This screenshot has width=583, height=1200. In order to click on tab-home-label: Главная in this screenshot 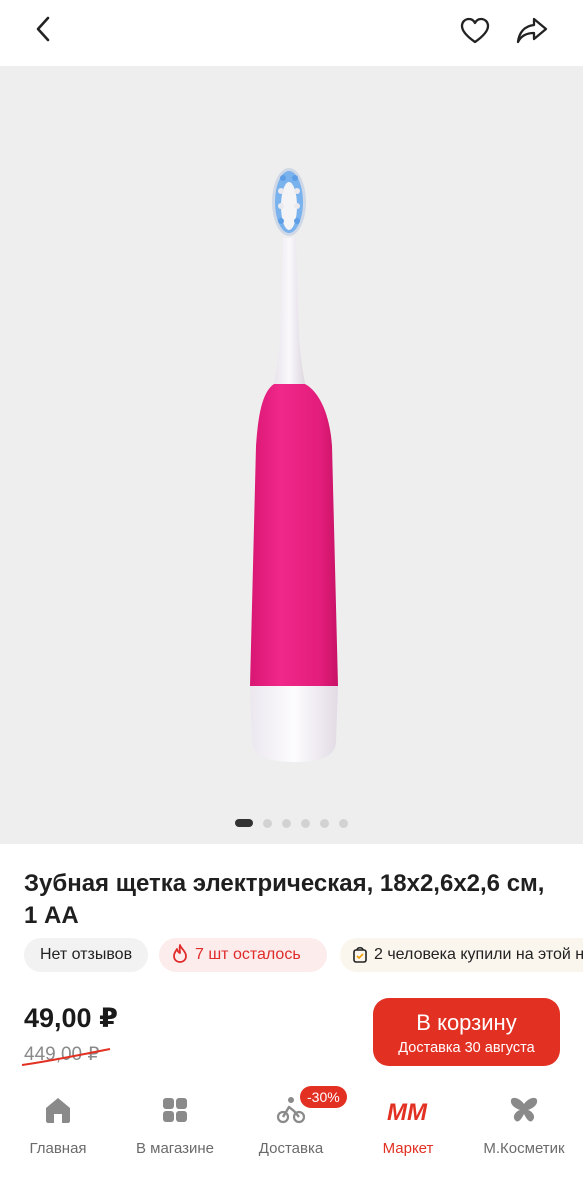, I will do `click(58, 1148)`.